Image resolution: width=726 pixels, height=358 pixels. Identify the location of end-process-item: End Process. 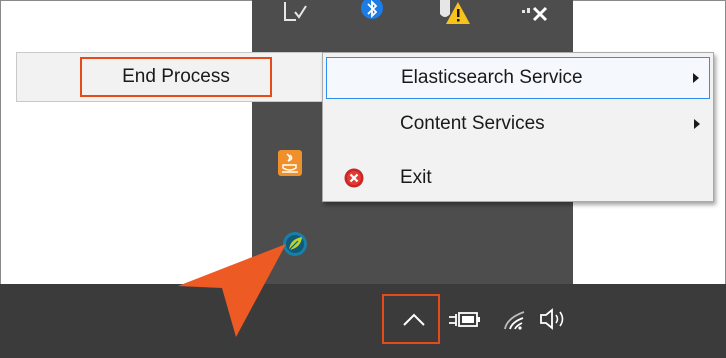
(176, 77).